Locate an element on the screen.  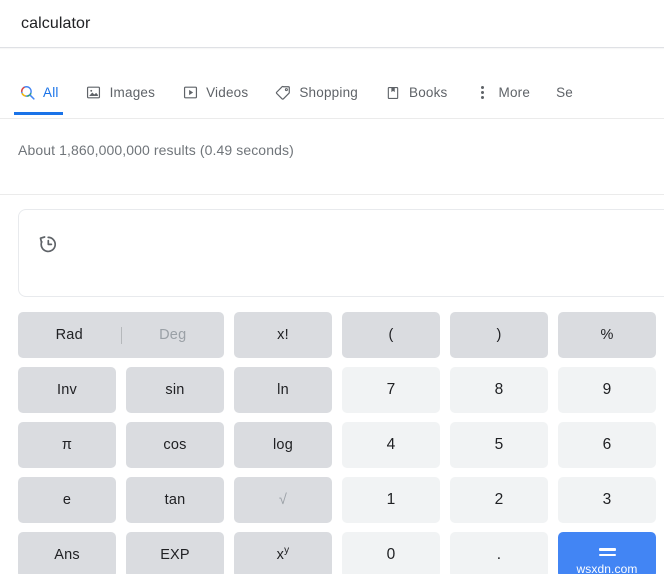
tab-all-label: All is located at coordinates (51, 92).